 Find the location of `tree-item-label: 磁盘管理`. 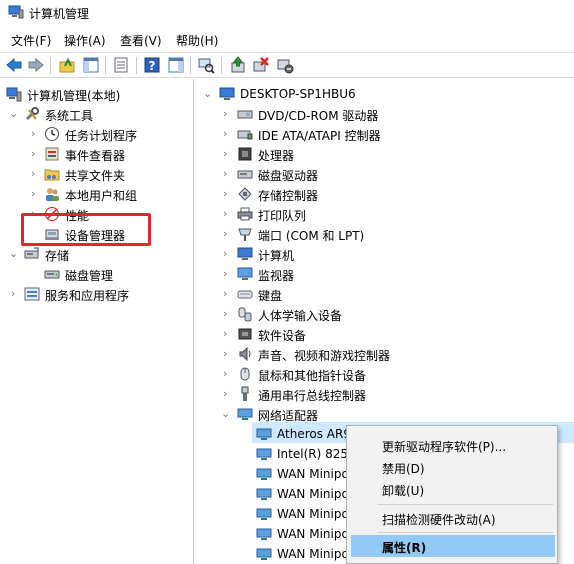

tree-item-label: 磁盘管理 is located at coordinates (89, 276).